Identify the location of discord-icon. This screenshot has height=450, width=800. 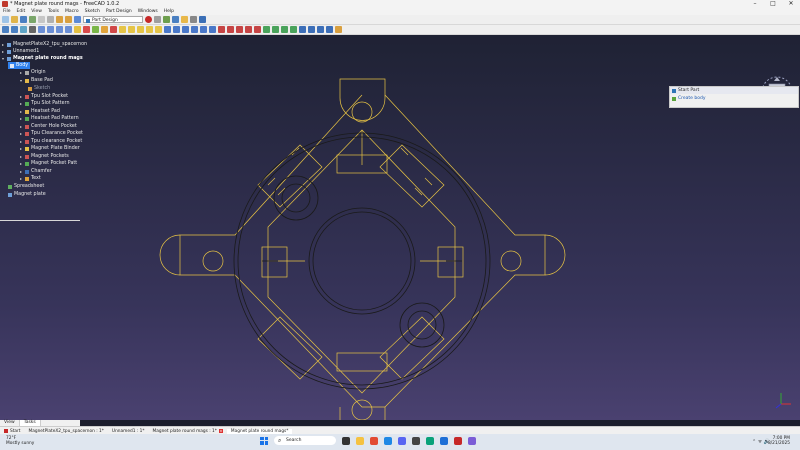
(402, 440).